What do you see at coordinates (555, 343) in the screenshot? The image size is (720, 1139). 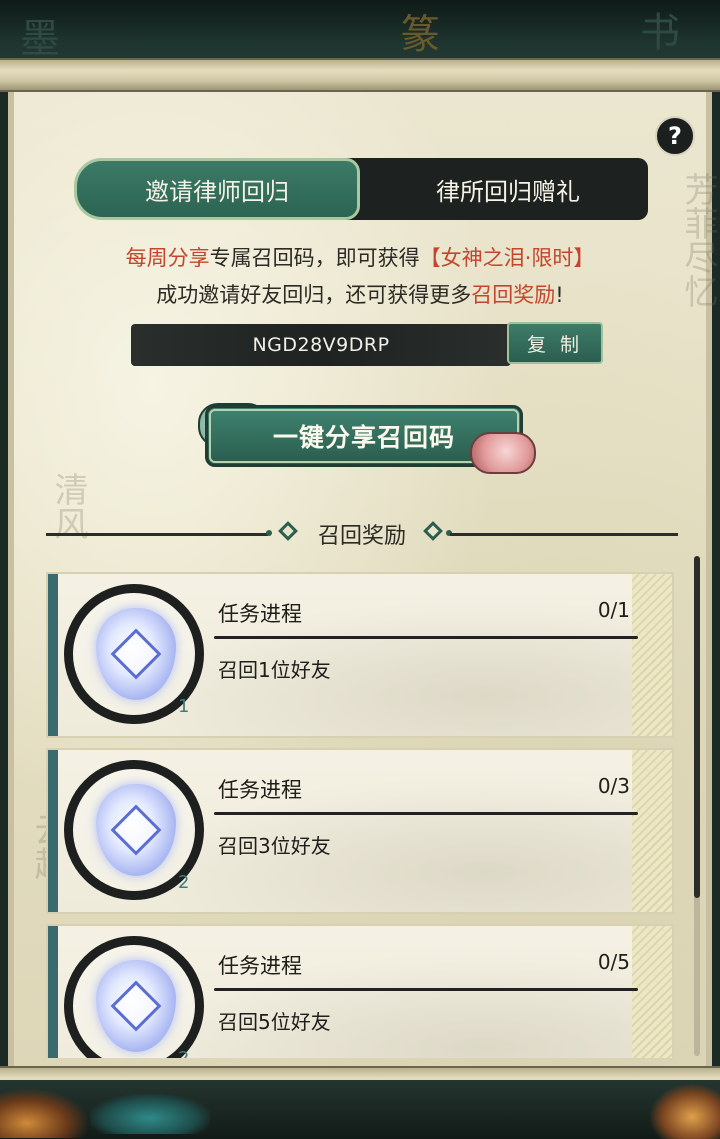 I see `copy-button: 复 制` at bounding box center [555, 343].